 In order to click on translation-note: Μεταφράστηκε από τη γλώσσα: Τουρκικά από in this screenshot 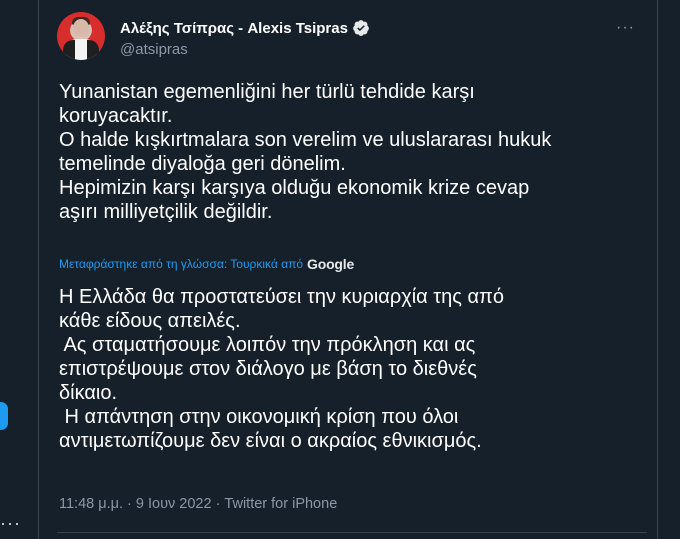, I will do `click(181, 264)`.